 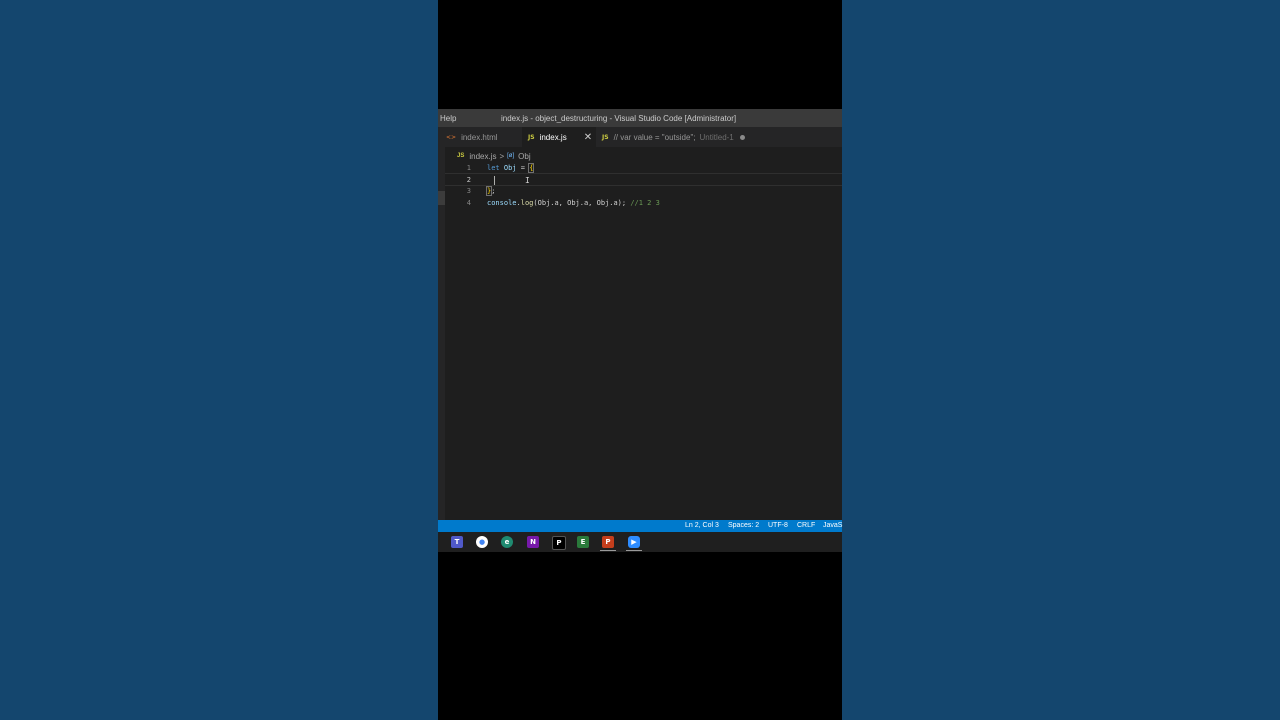 What do you see at coordinates (507, 542) in the screenshot?
I see `edge-icon: e` at bounding box center [507, 542].